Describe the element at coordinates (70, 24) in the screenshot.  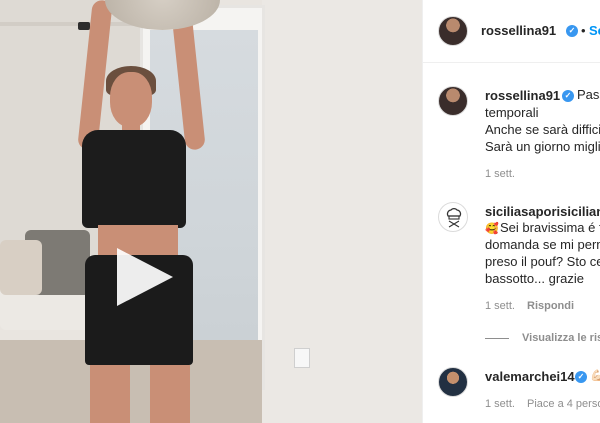
I see `scene-ceiling` at that location.